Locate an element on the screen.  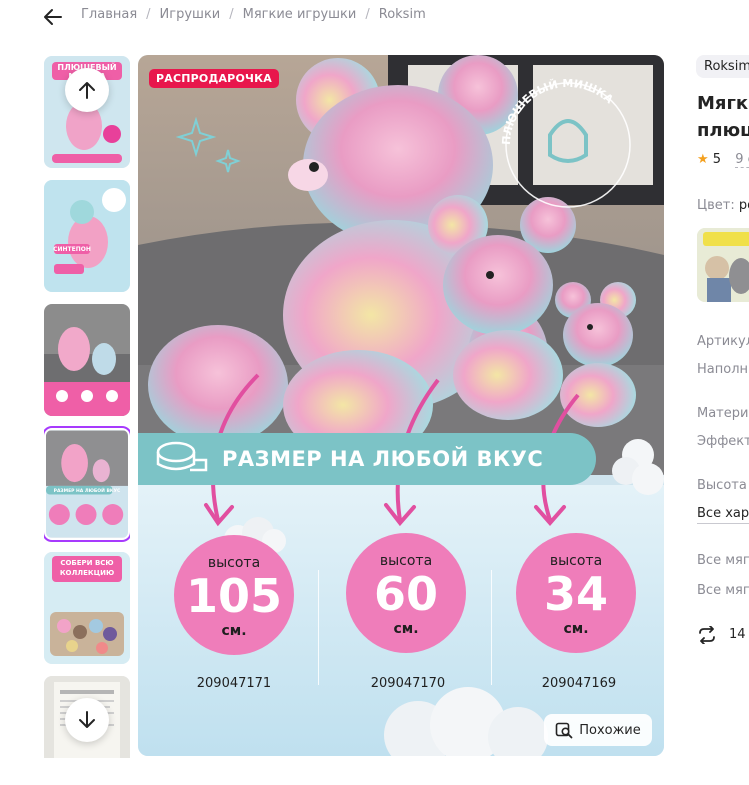
tape-measure-icon is located at coordinates (182, 456).